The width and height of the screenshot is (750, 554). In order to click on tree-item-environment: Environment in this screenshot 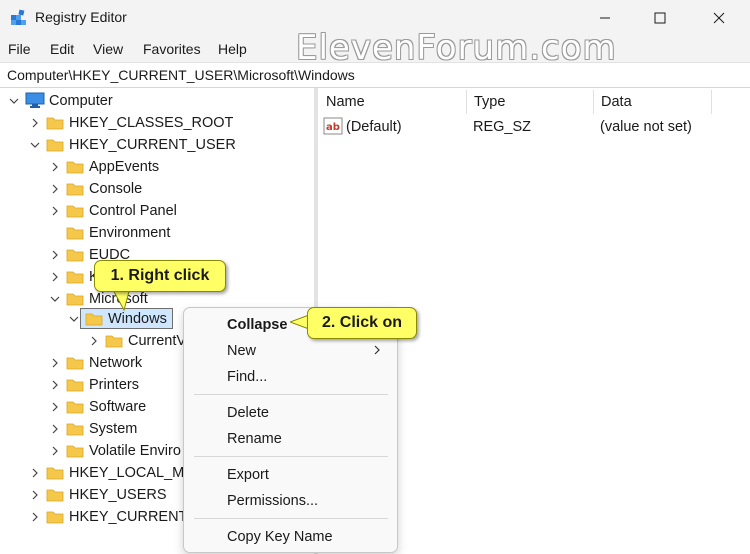, I will do `click(157, 233)`.